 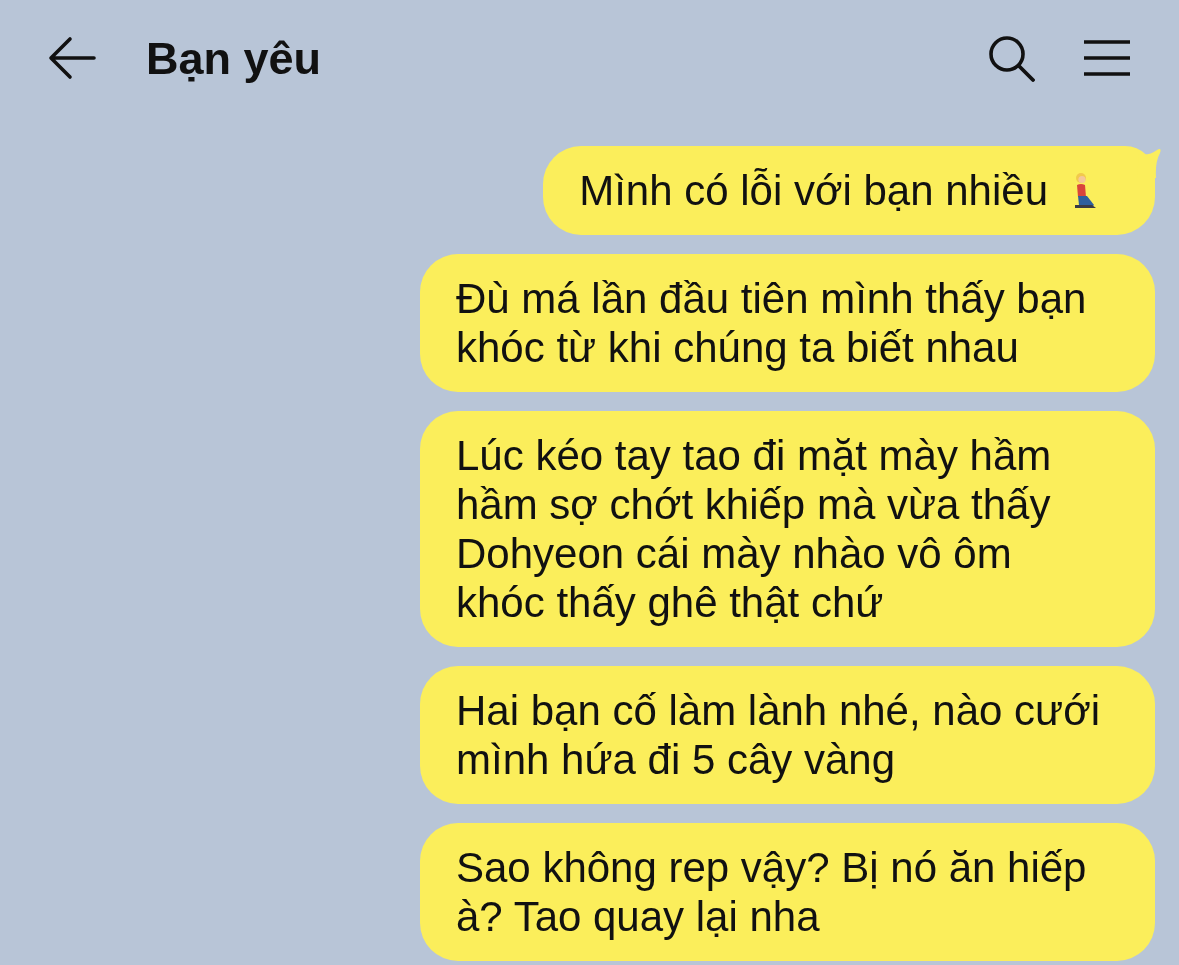 I want to click on search-icon, so click(x=1011, y=58).